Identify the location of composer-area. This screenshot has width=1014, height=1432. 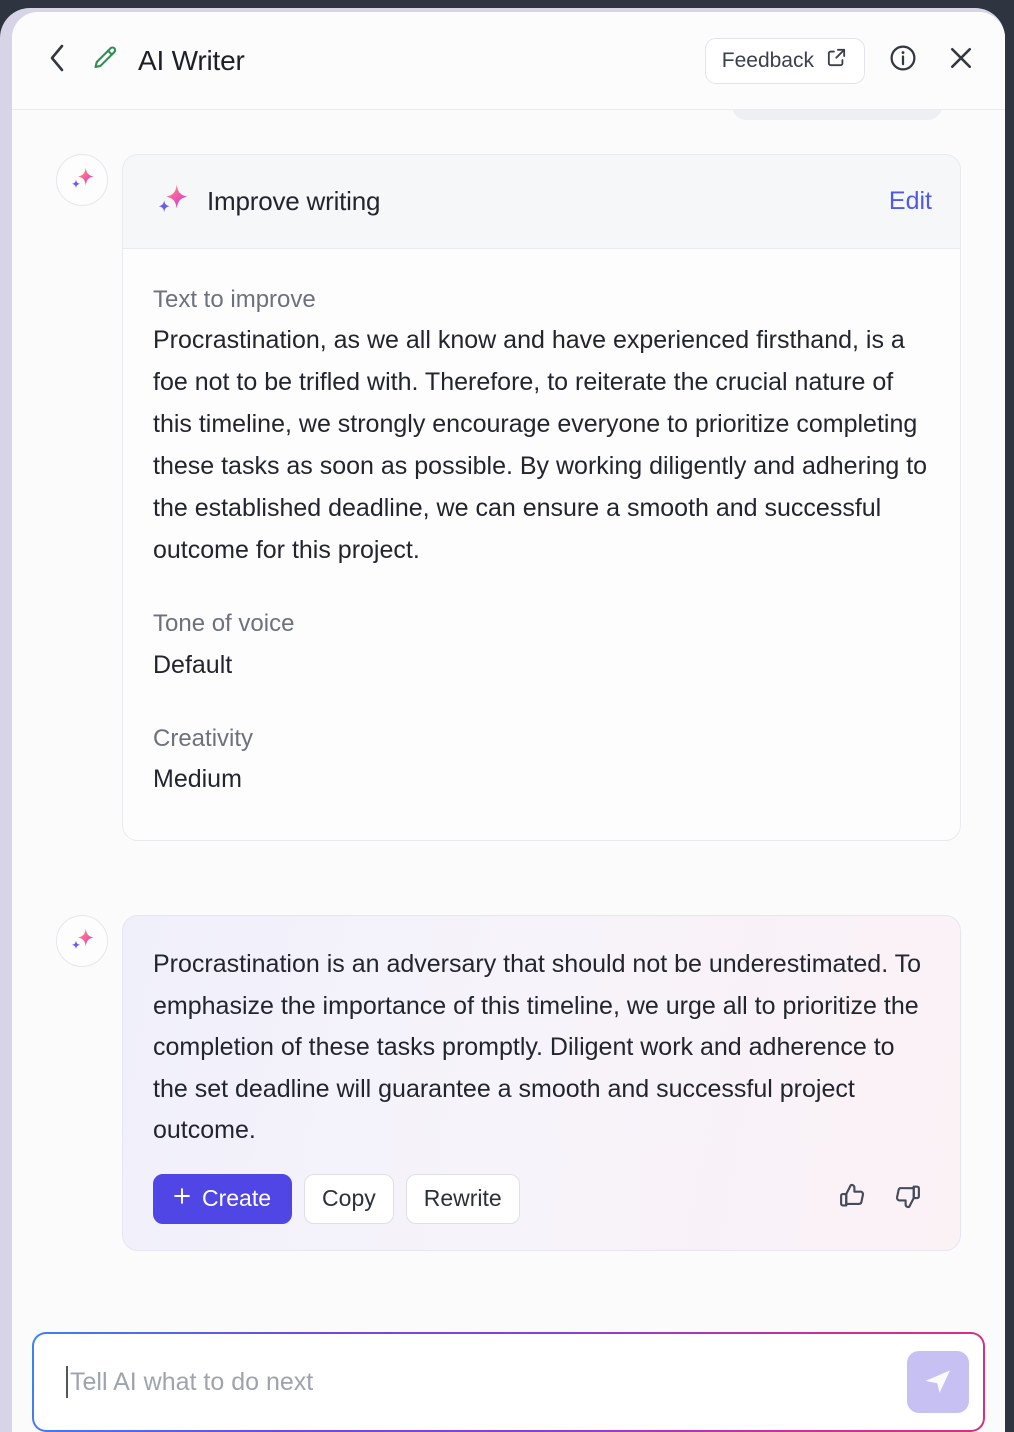
(508, 1375).